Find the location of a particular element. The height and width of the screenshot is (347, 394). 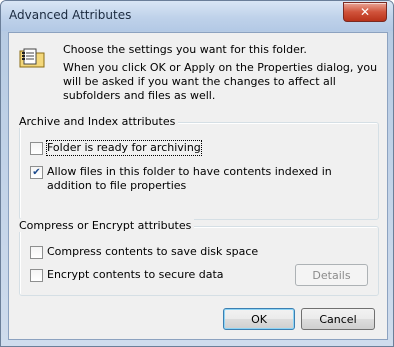

allow-index-checkbox: ✔ is located at coordinates (36, 172).